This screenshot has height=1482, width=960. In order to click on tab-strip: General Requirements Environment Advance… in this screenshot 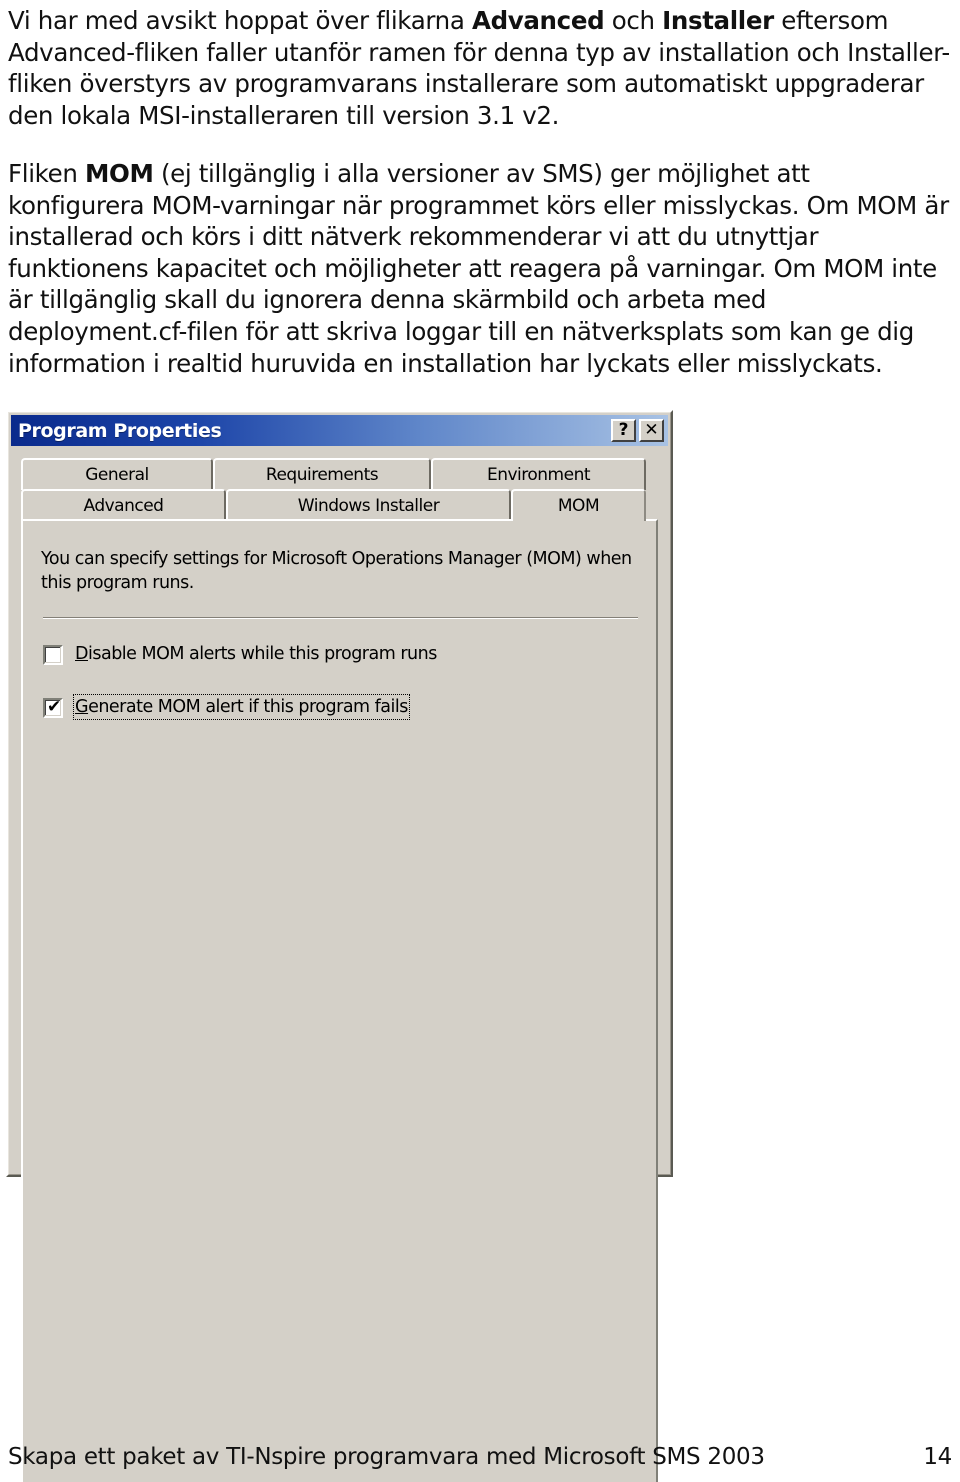, I will do `click(339, 489)`.